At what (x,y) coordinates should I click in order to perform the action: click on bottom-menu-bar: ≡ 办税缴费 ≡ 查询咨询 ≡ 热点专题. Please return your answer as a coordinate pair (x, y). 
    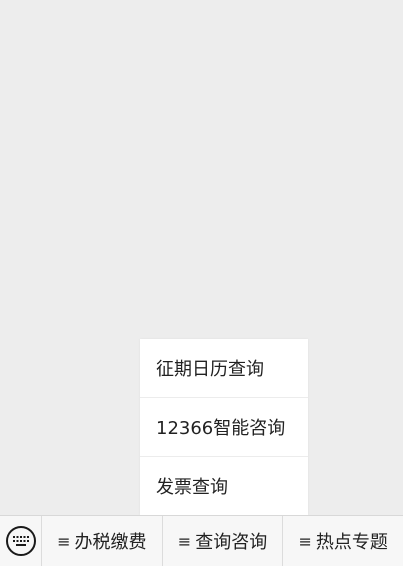
    Looking at the image, I should click on (201, 540).